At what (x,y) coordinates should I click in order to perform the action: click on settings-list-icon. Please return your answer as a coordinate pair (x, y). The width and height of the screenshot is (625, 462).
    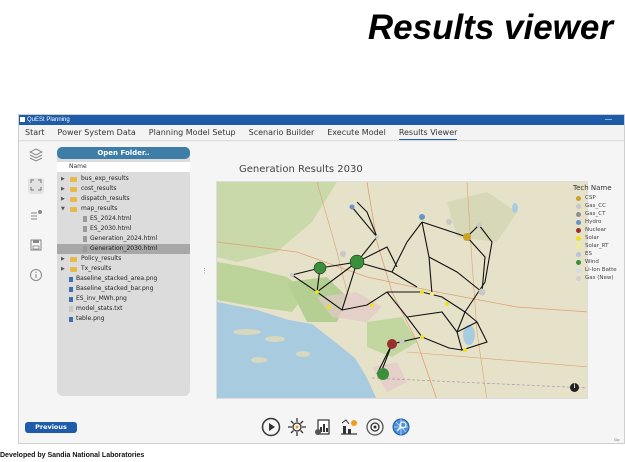
    Looking at the image, I should click on (36, 216).